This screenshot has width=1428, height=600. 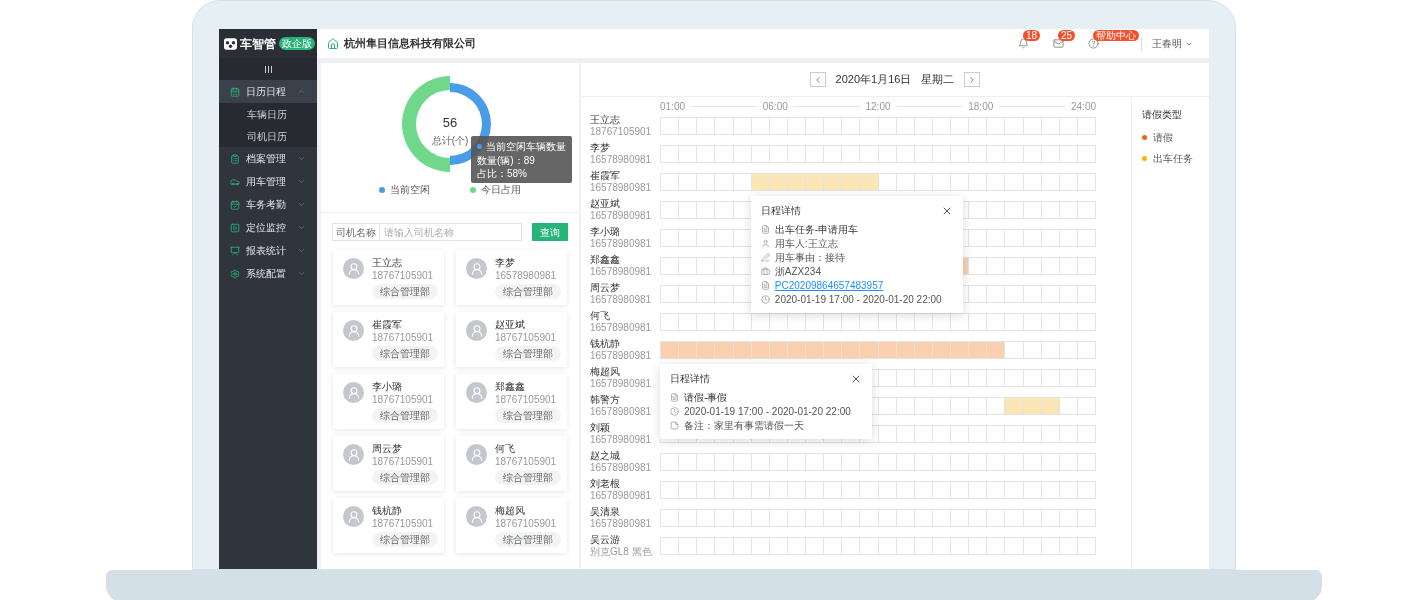 I want to click on user-menu: 王春明, so click(x=1172, y=43).